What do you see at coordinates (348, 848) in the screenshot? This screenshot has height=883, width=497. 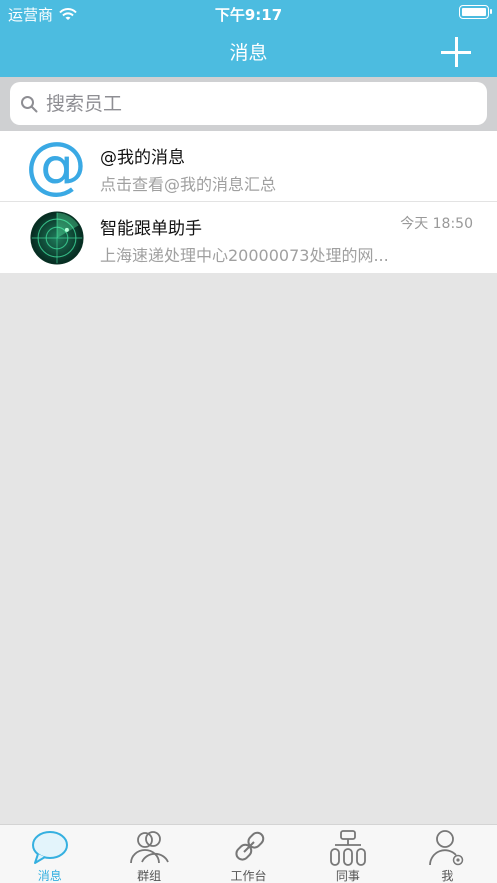 I see `org-chart-icon` at bounding box center [348, 848].